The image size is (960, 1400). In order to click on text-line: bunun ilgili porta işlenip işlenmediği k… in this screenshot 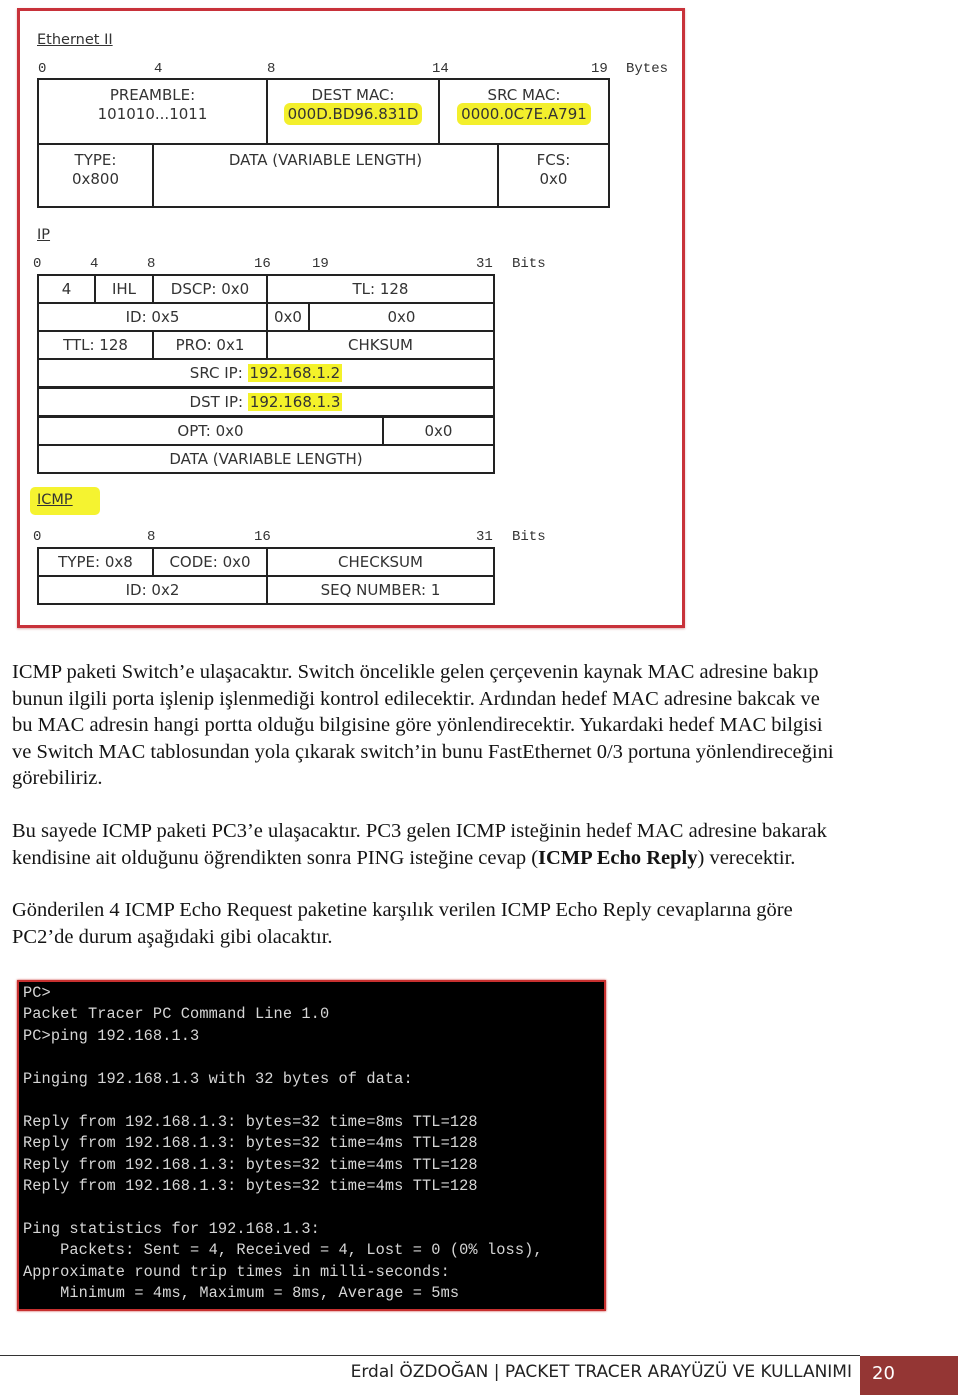, I will do `click(416, 698)`.